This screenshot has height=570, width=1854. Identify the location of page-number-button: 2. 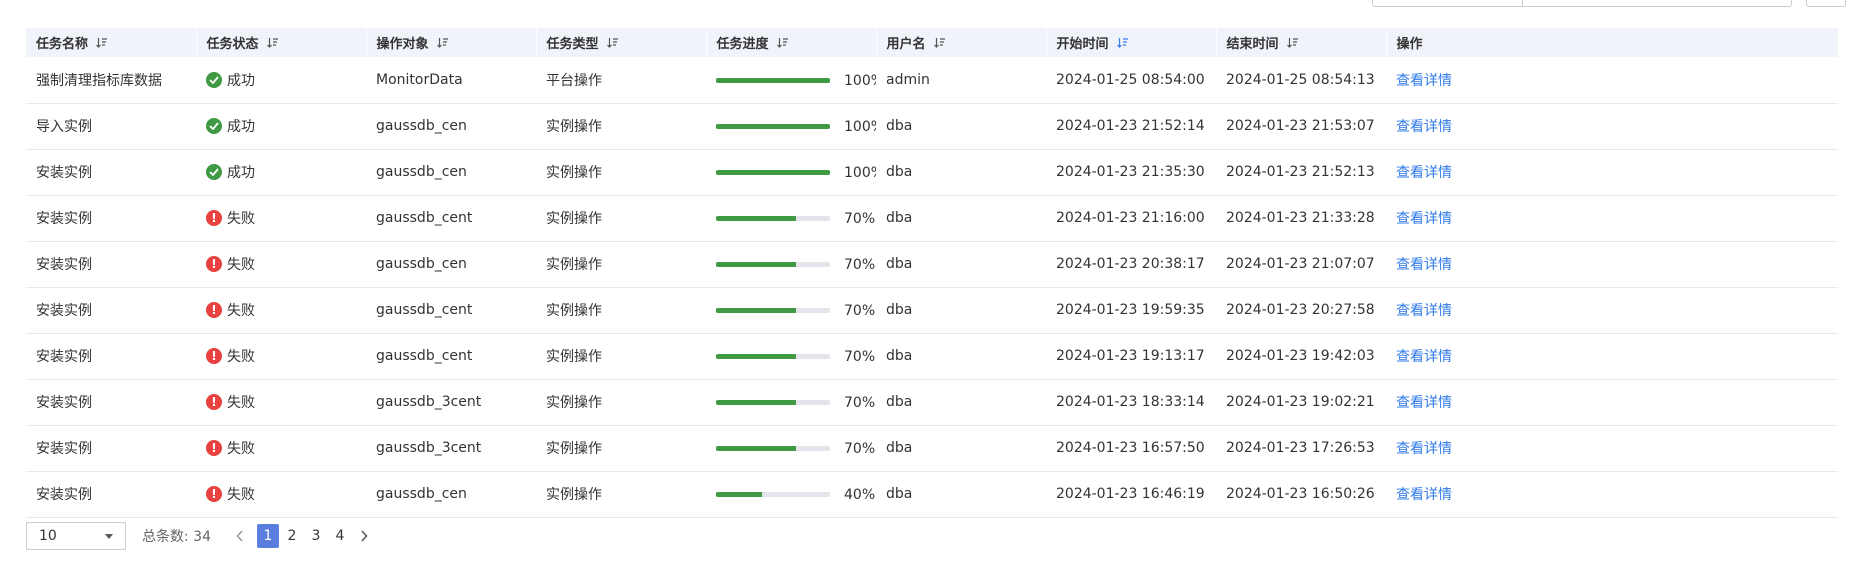
(292, 536).